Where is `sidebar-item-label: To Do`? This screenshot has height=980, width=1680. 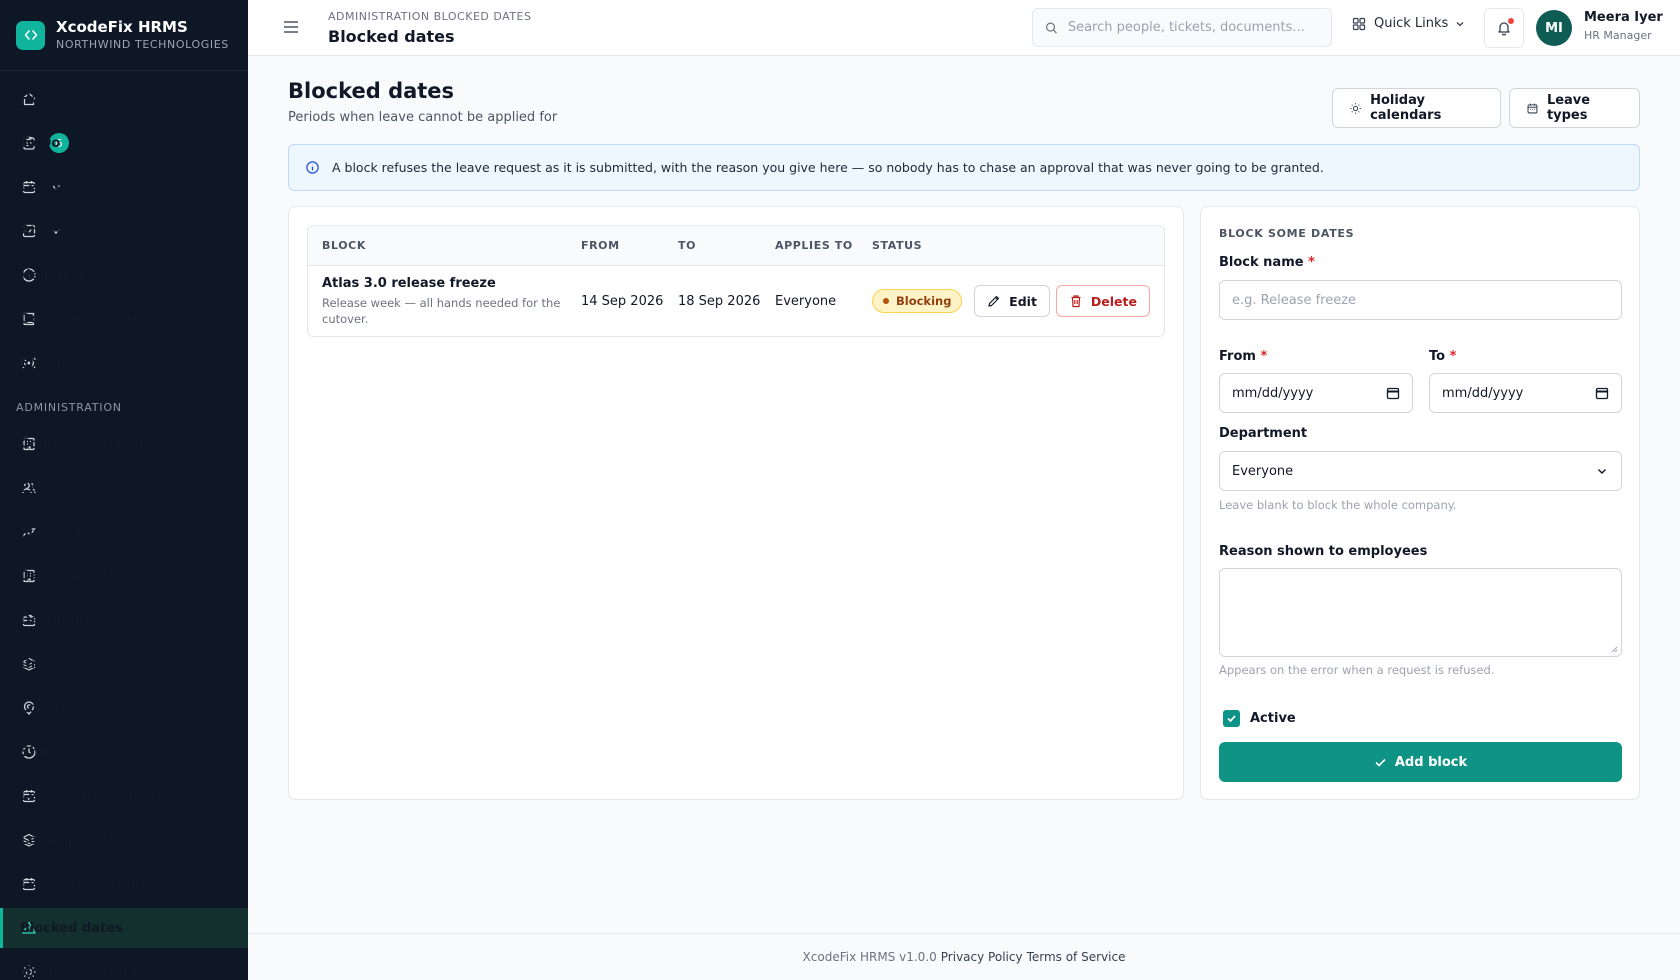 sidebar-item-label: To Do is located at coordinates (40, 143).